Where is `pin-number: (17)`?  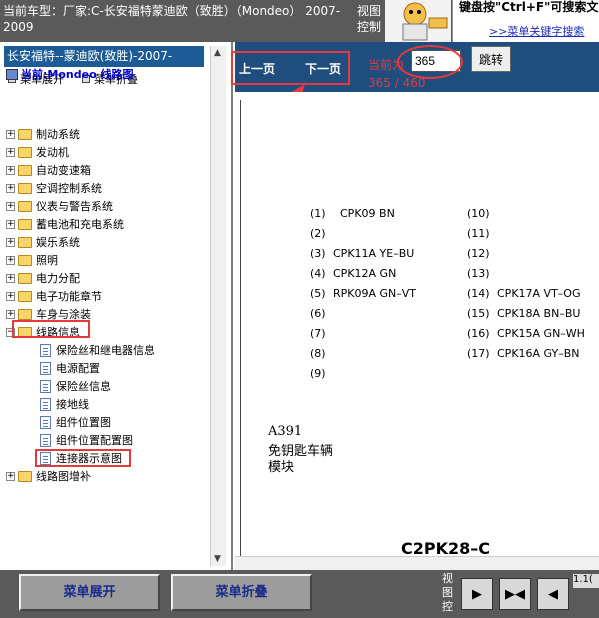
pin-number: (17) is located at coordinates (478, 353).